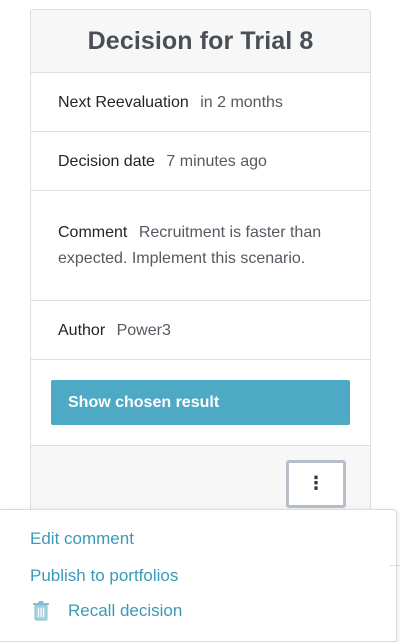 Image resolution: width=400 pixels, height=642 pixels. What do you see at coordinates (125, 610) in the screenshot?
I see `menu-item-recall-label: Recall decision` at bounding box center [125, 610].